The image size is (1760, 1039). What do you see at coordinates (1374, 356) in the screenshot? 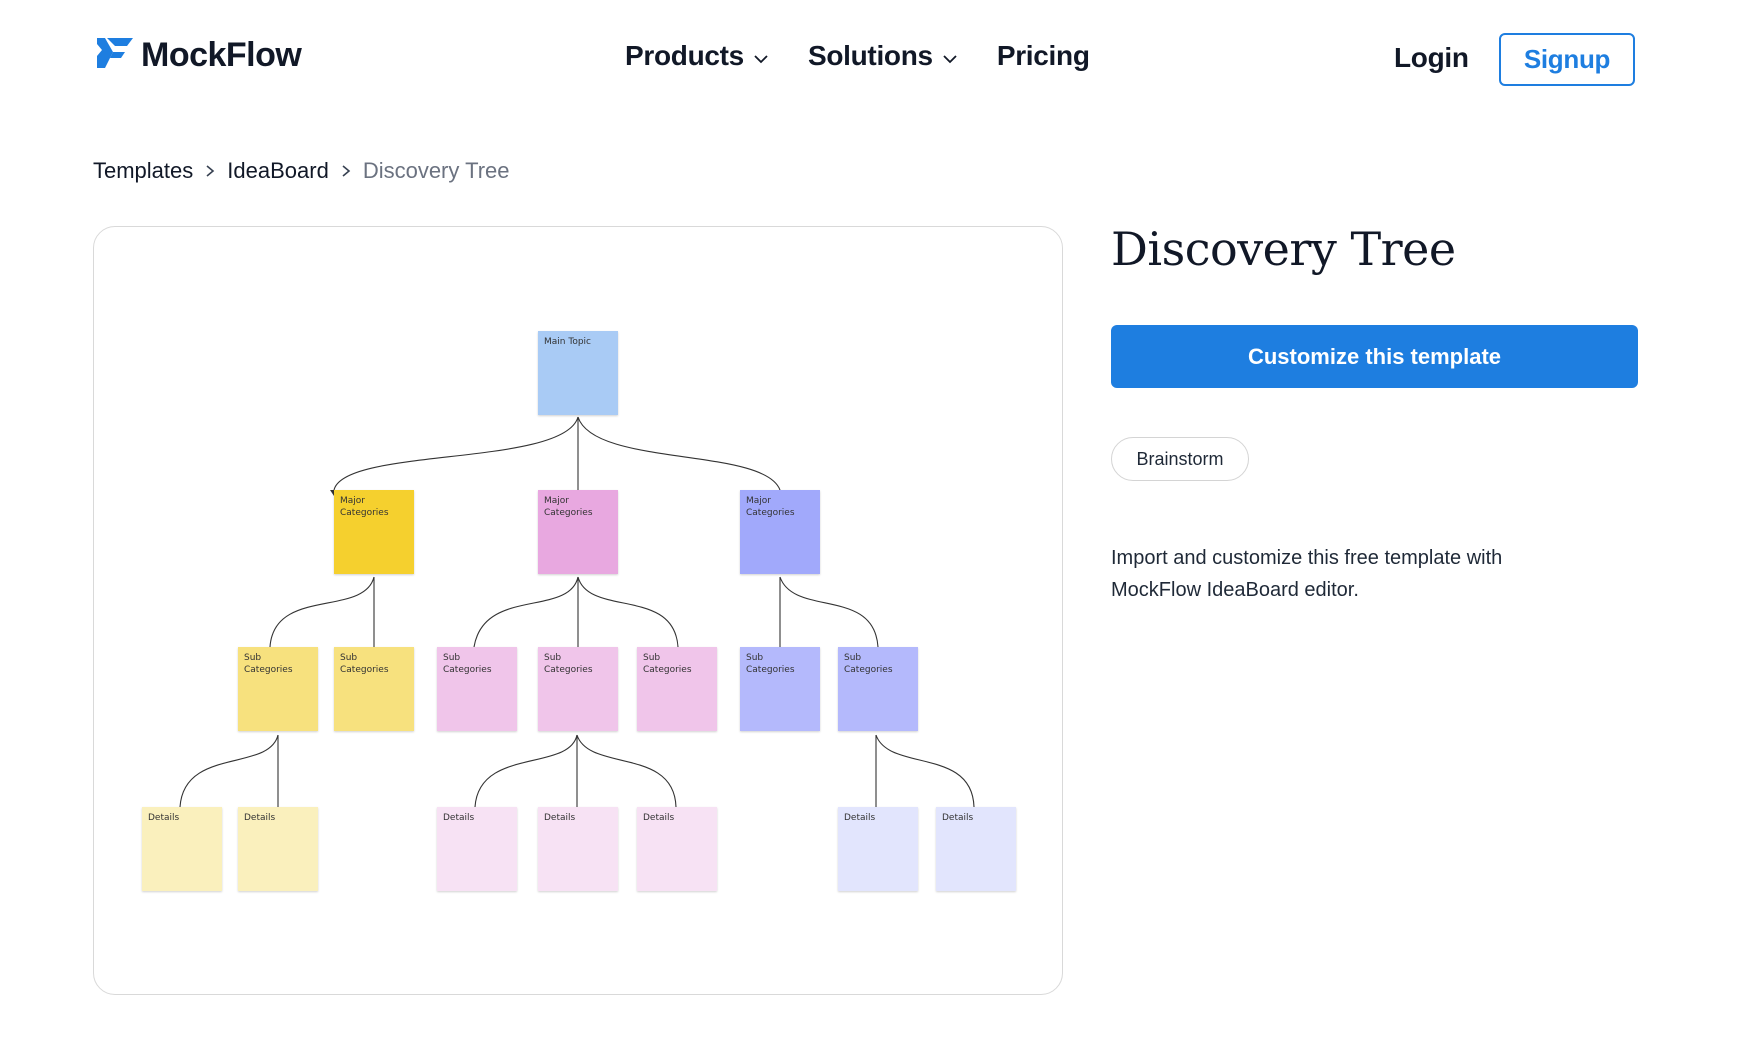
I see `customize-template-button: Customize this template` at bounding box center [1374, 356].